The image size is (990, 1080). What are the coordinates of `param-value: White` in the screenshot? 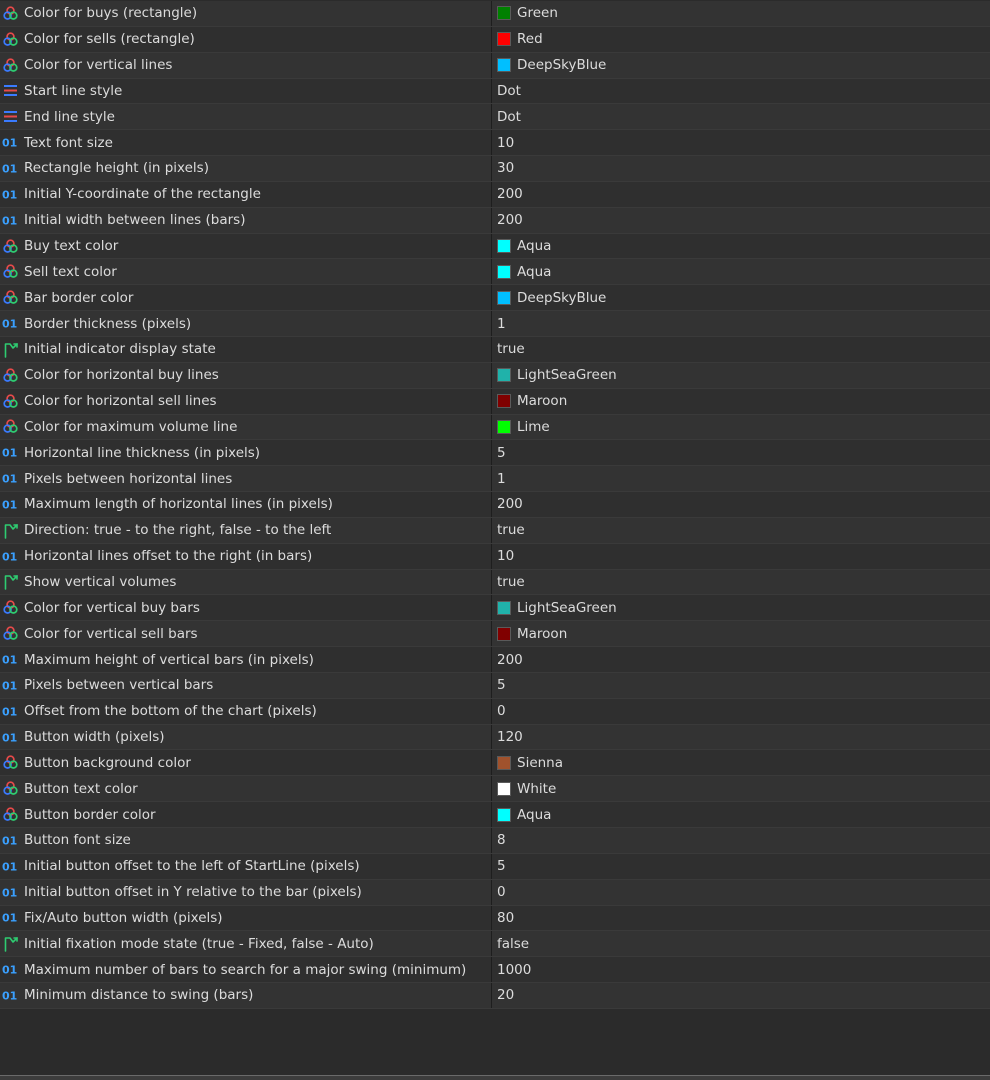 It's located at (536, 789).